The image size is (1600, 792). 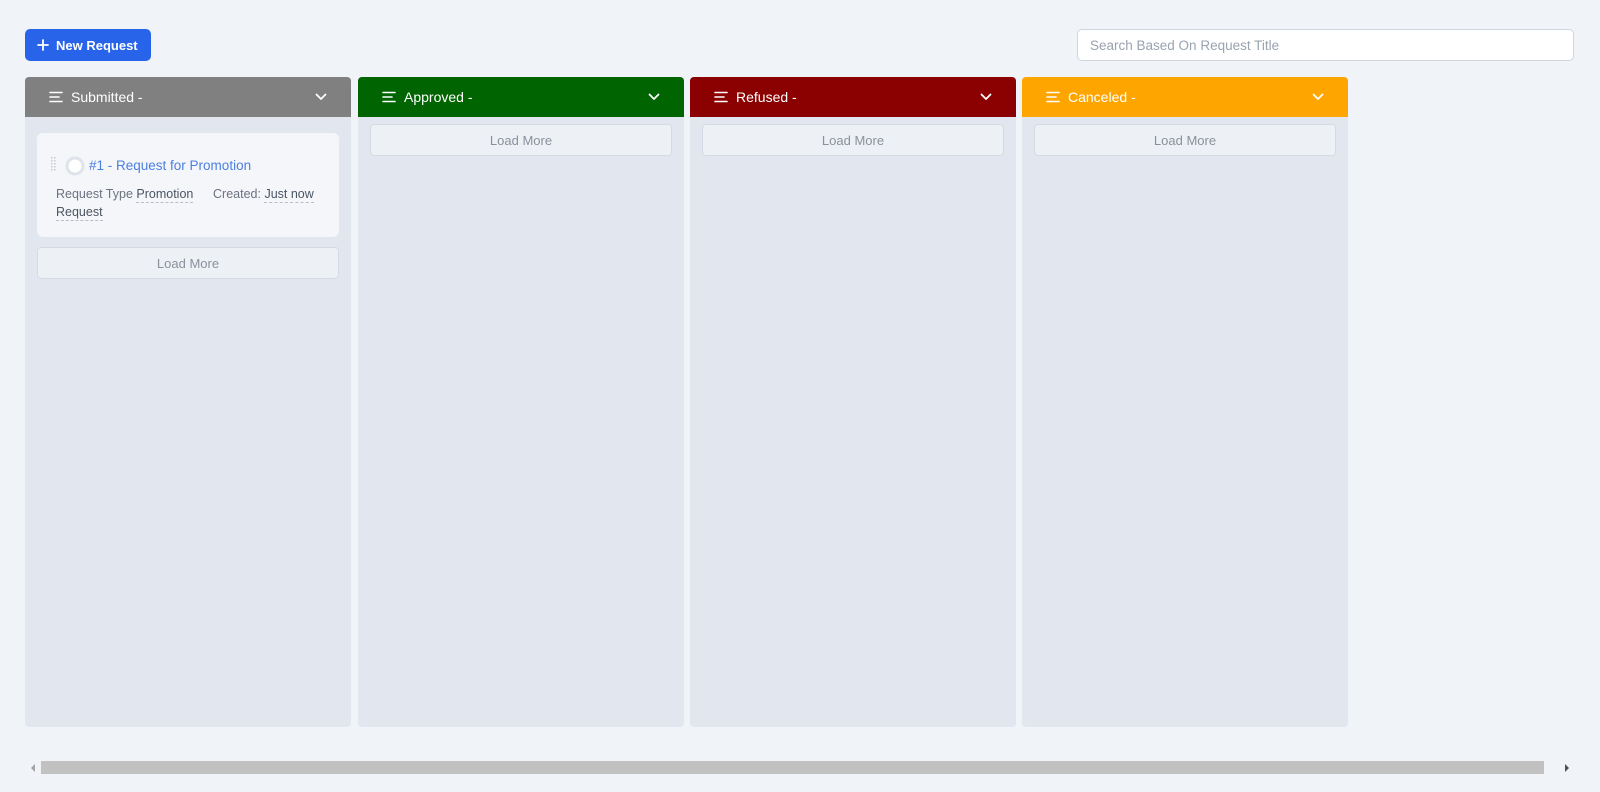 I want to click on request-type-value-continued: Request, so click(x=79, y=213).